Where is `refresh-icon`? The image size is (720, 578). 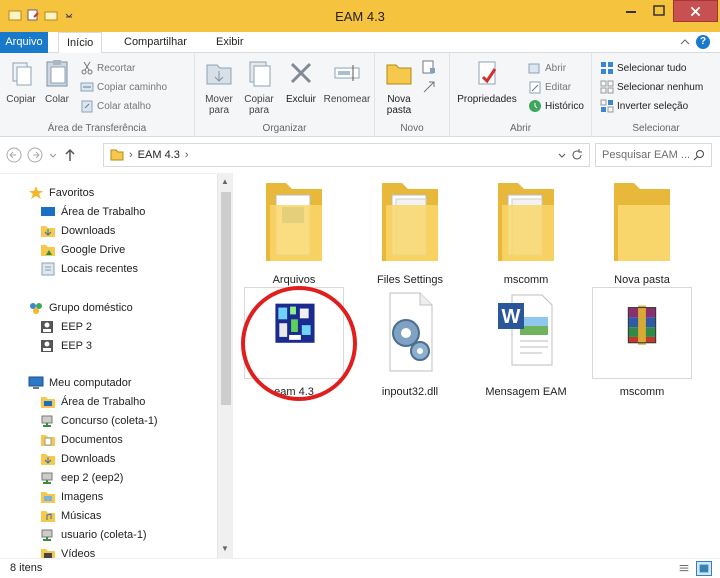
refresh-icon is located at coordinates (577, 155).